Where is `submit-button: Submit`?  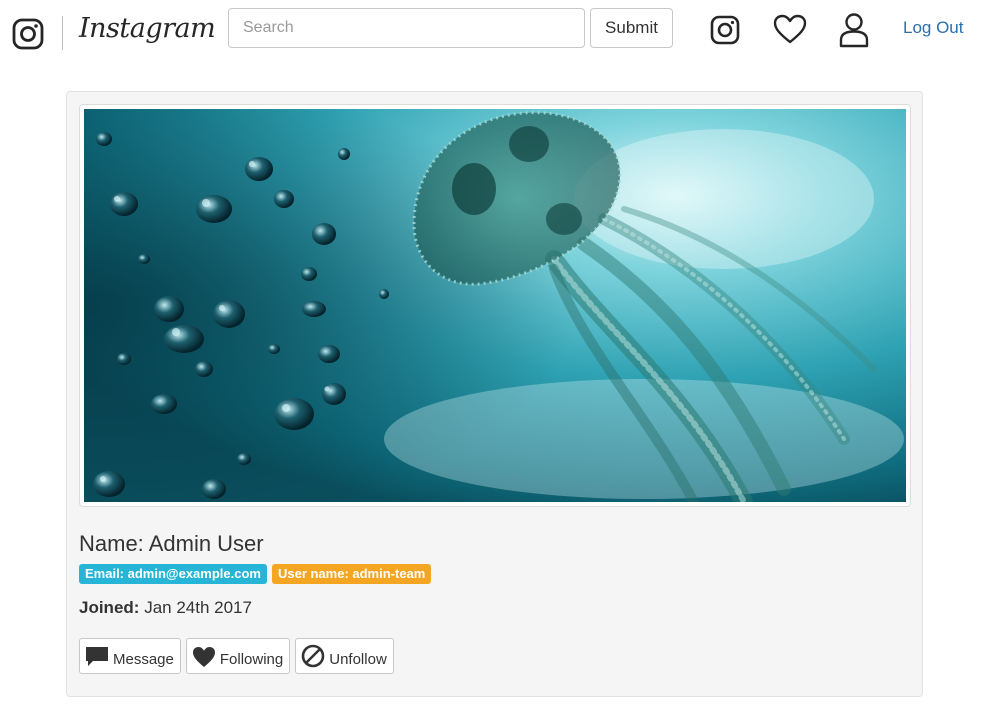 submit-button: Submit is located at coordinates (631, 28).